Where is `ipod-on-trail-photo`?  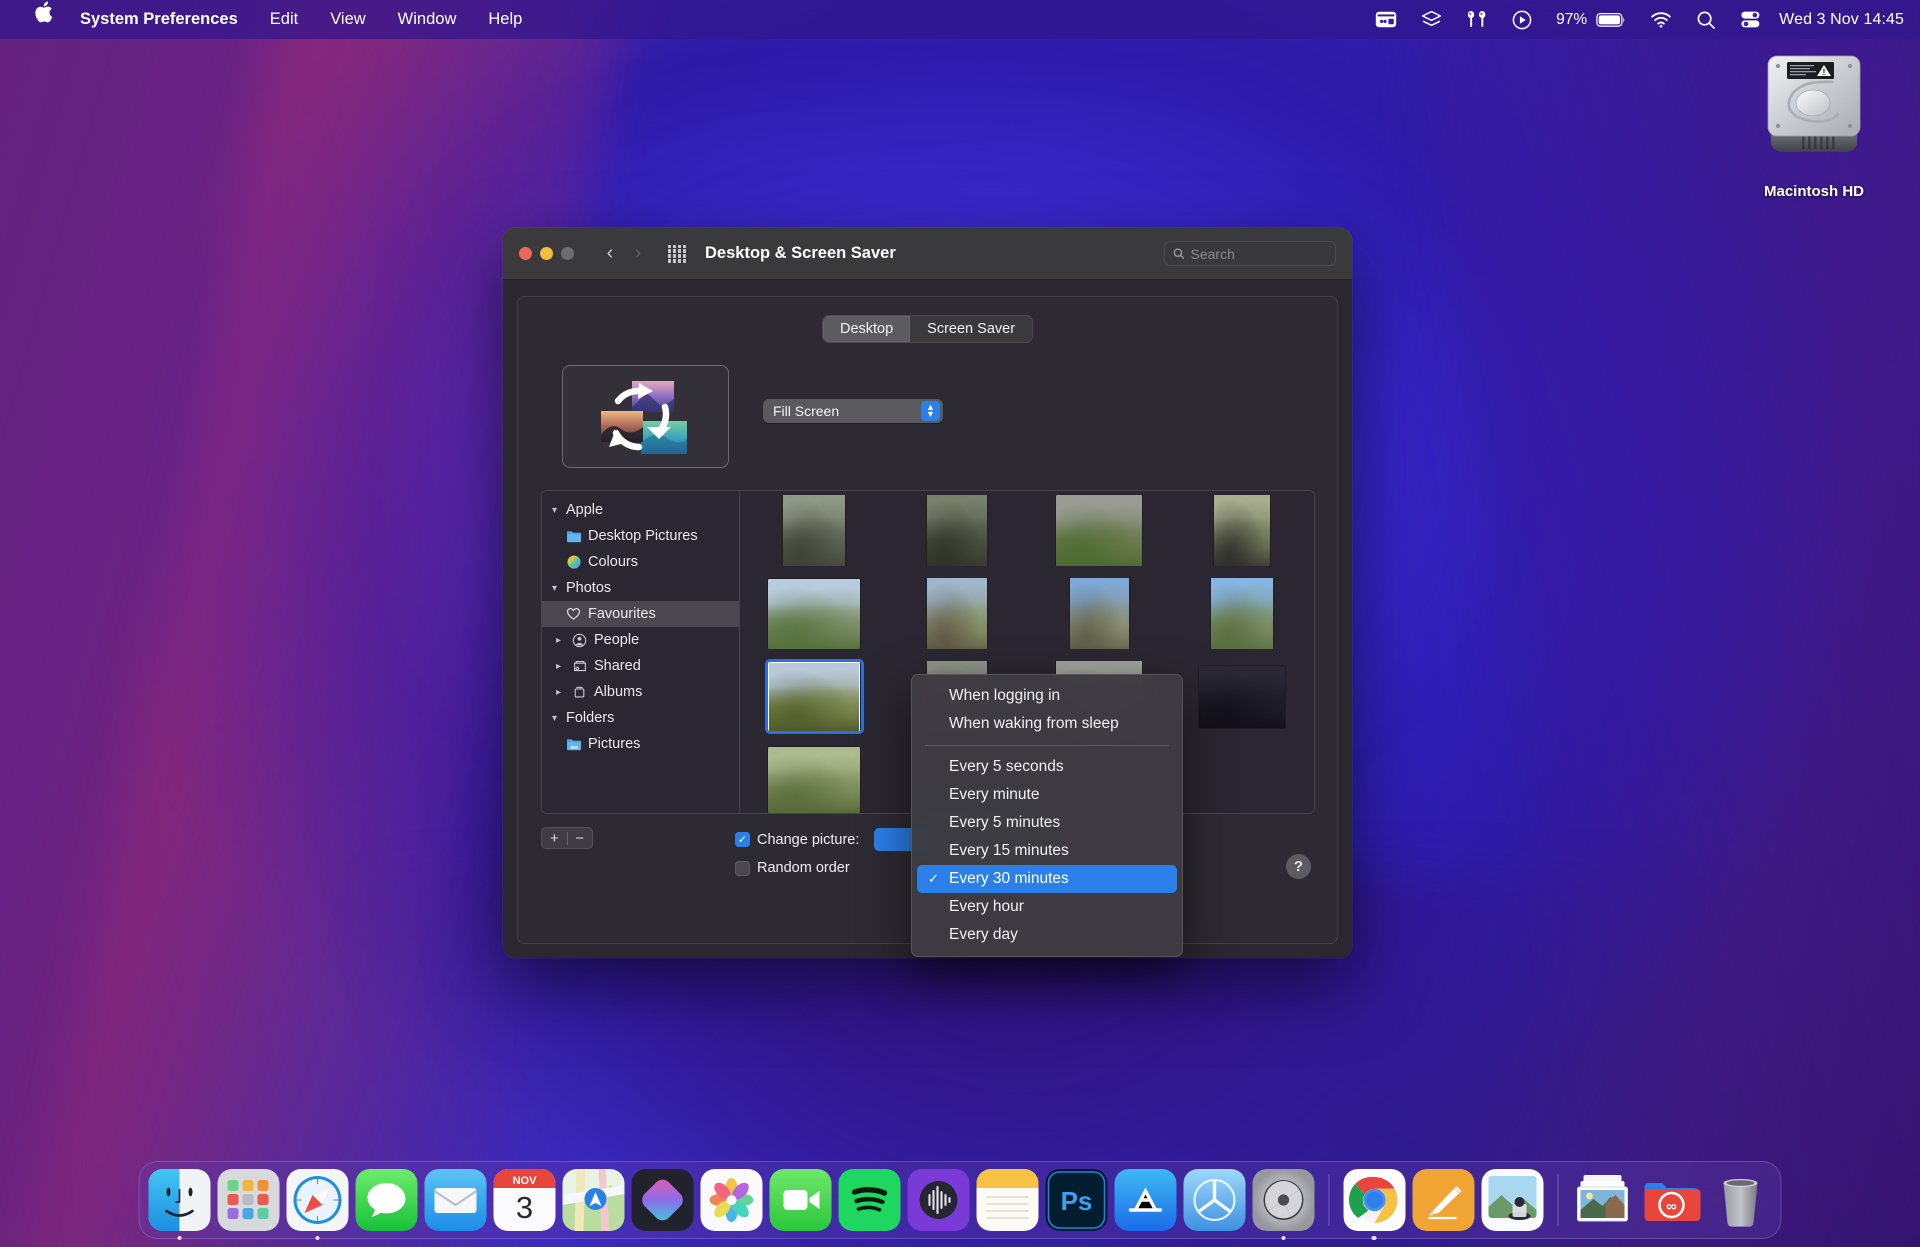
ipod-on-trail-photo is located at coordinates (1241, 530).